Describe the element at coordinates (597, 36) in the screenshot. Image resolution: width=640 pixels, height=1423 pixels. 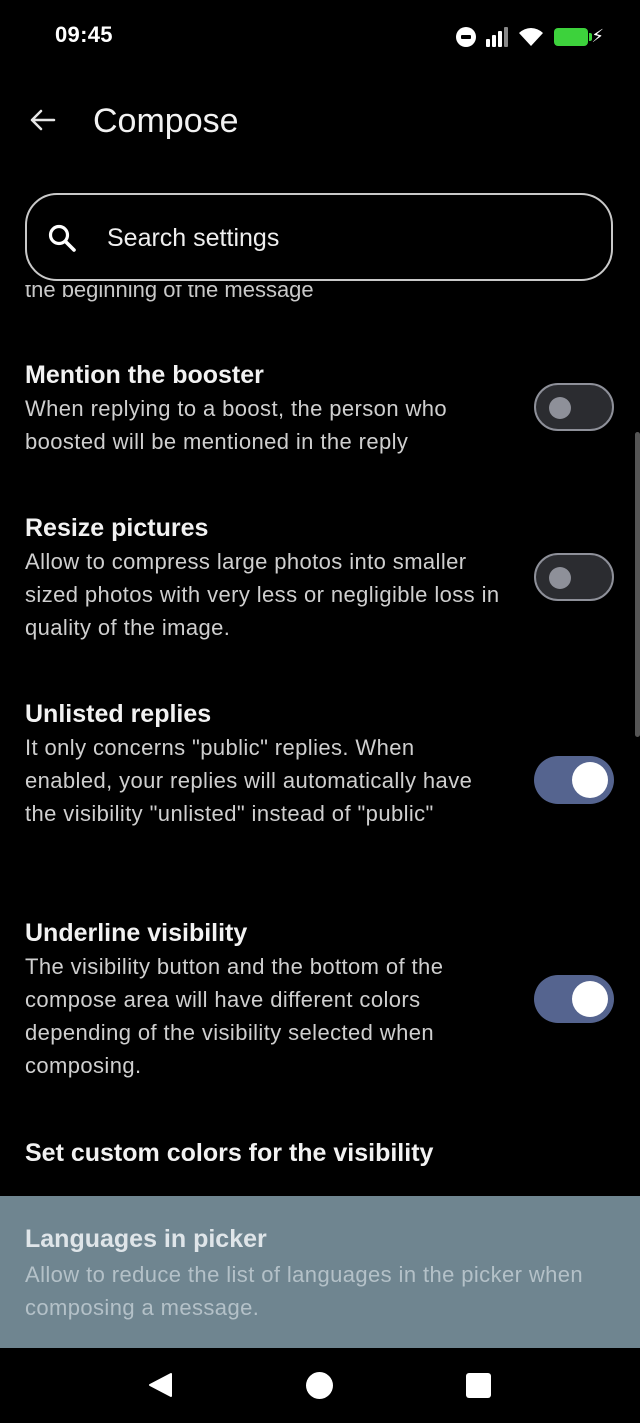
I see `charging-icon: ⚡` at that location.